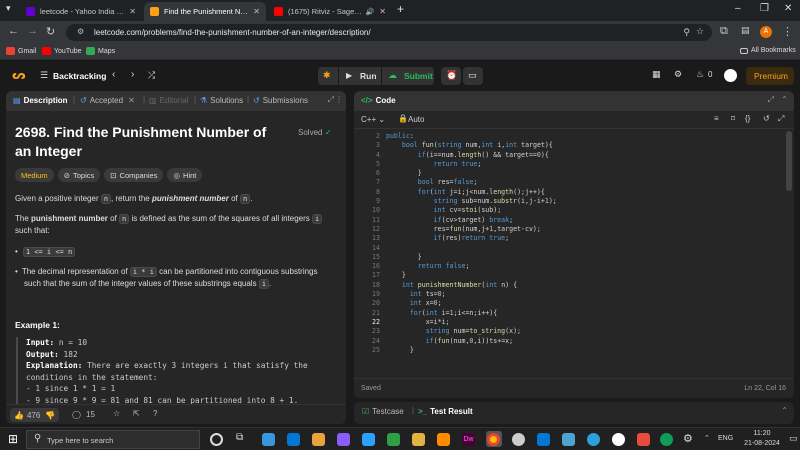 The height and width of the screenshot is (450, 800). Describe the element at coordinates (76, 414) in the screenshot. I see `comment-icon: ◯` at that location.